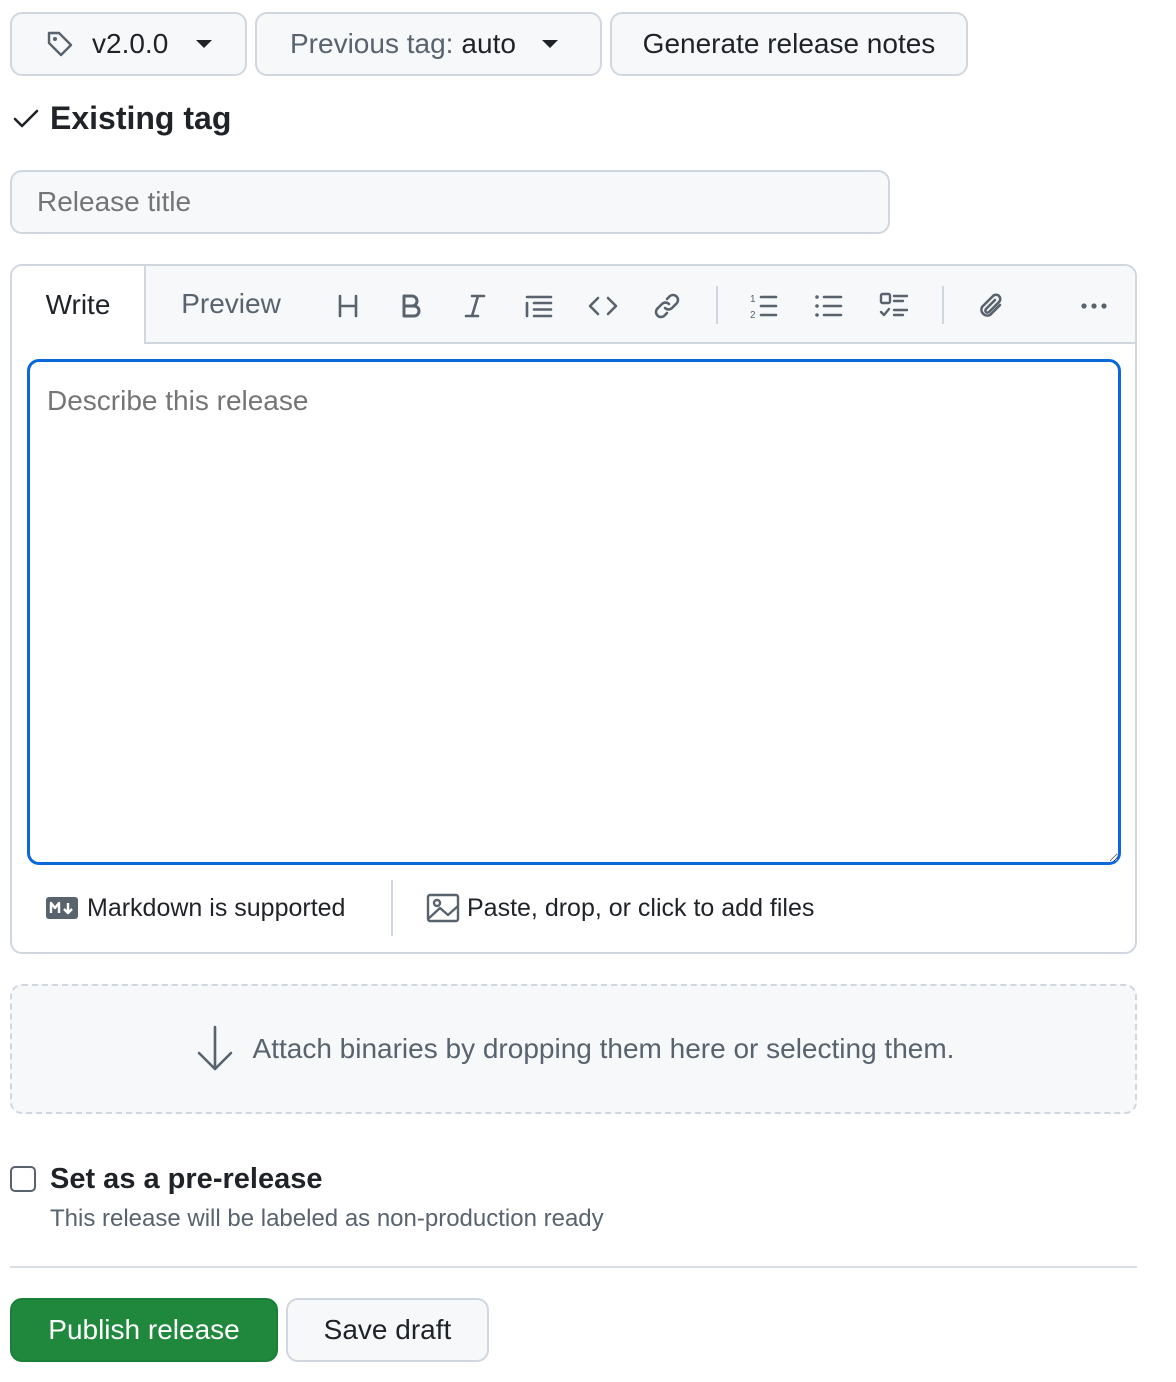  What do you see at coordinates (60, 44) in the screenshot?
I see `tag-icon` at bounding box center [60, 44].